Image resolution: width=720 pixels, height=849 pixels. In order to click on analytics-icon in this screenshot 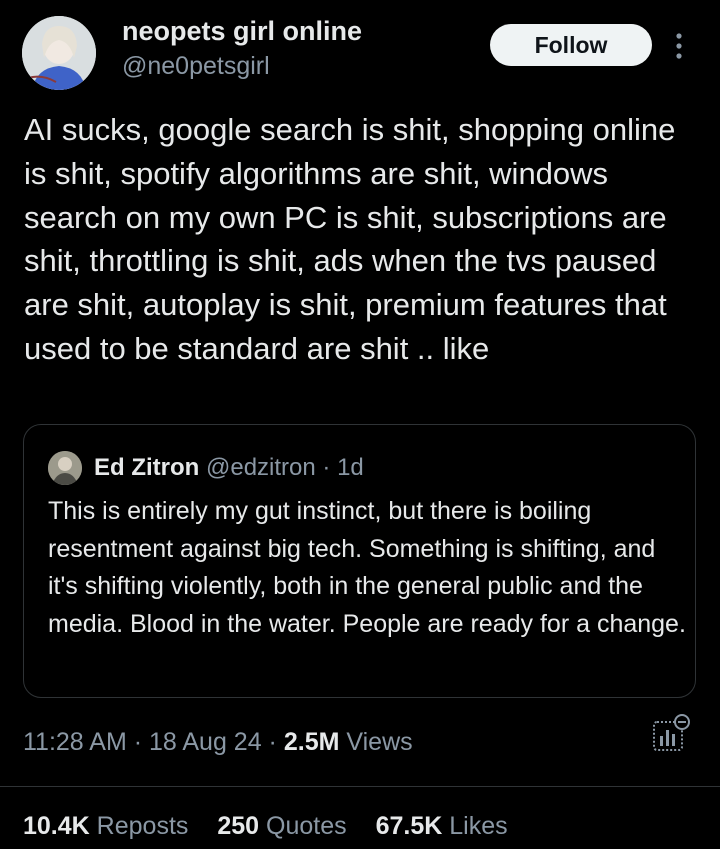, I will do `click(670, 734)`.